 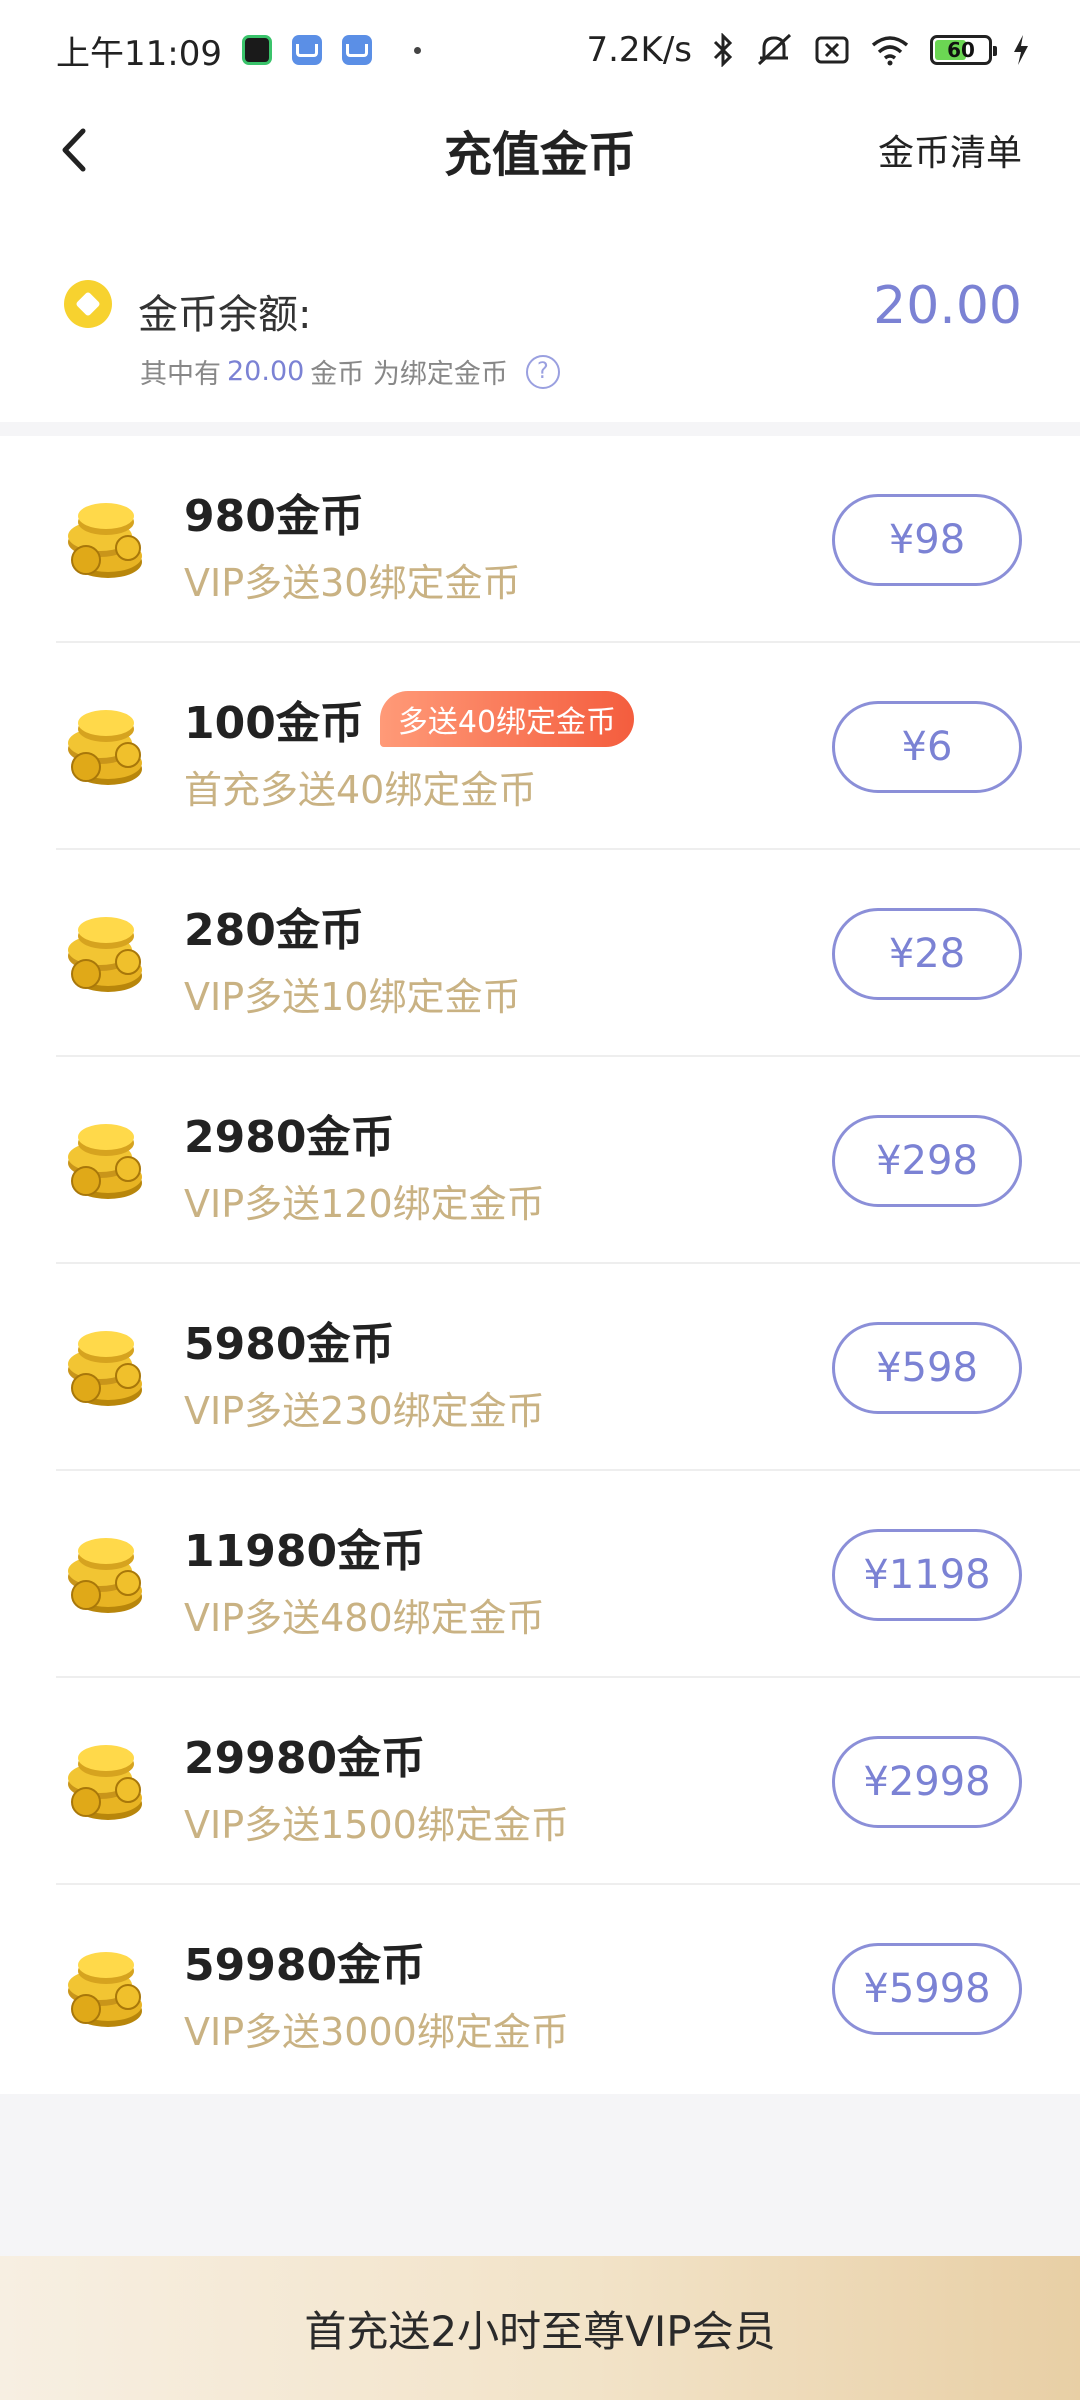 I want to click on price-button: ¥5998, so click(x=927, y=1989).